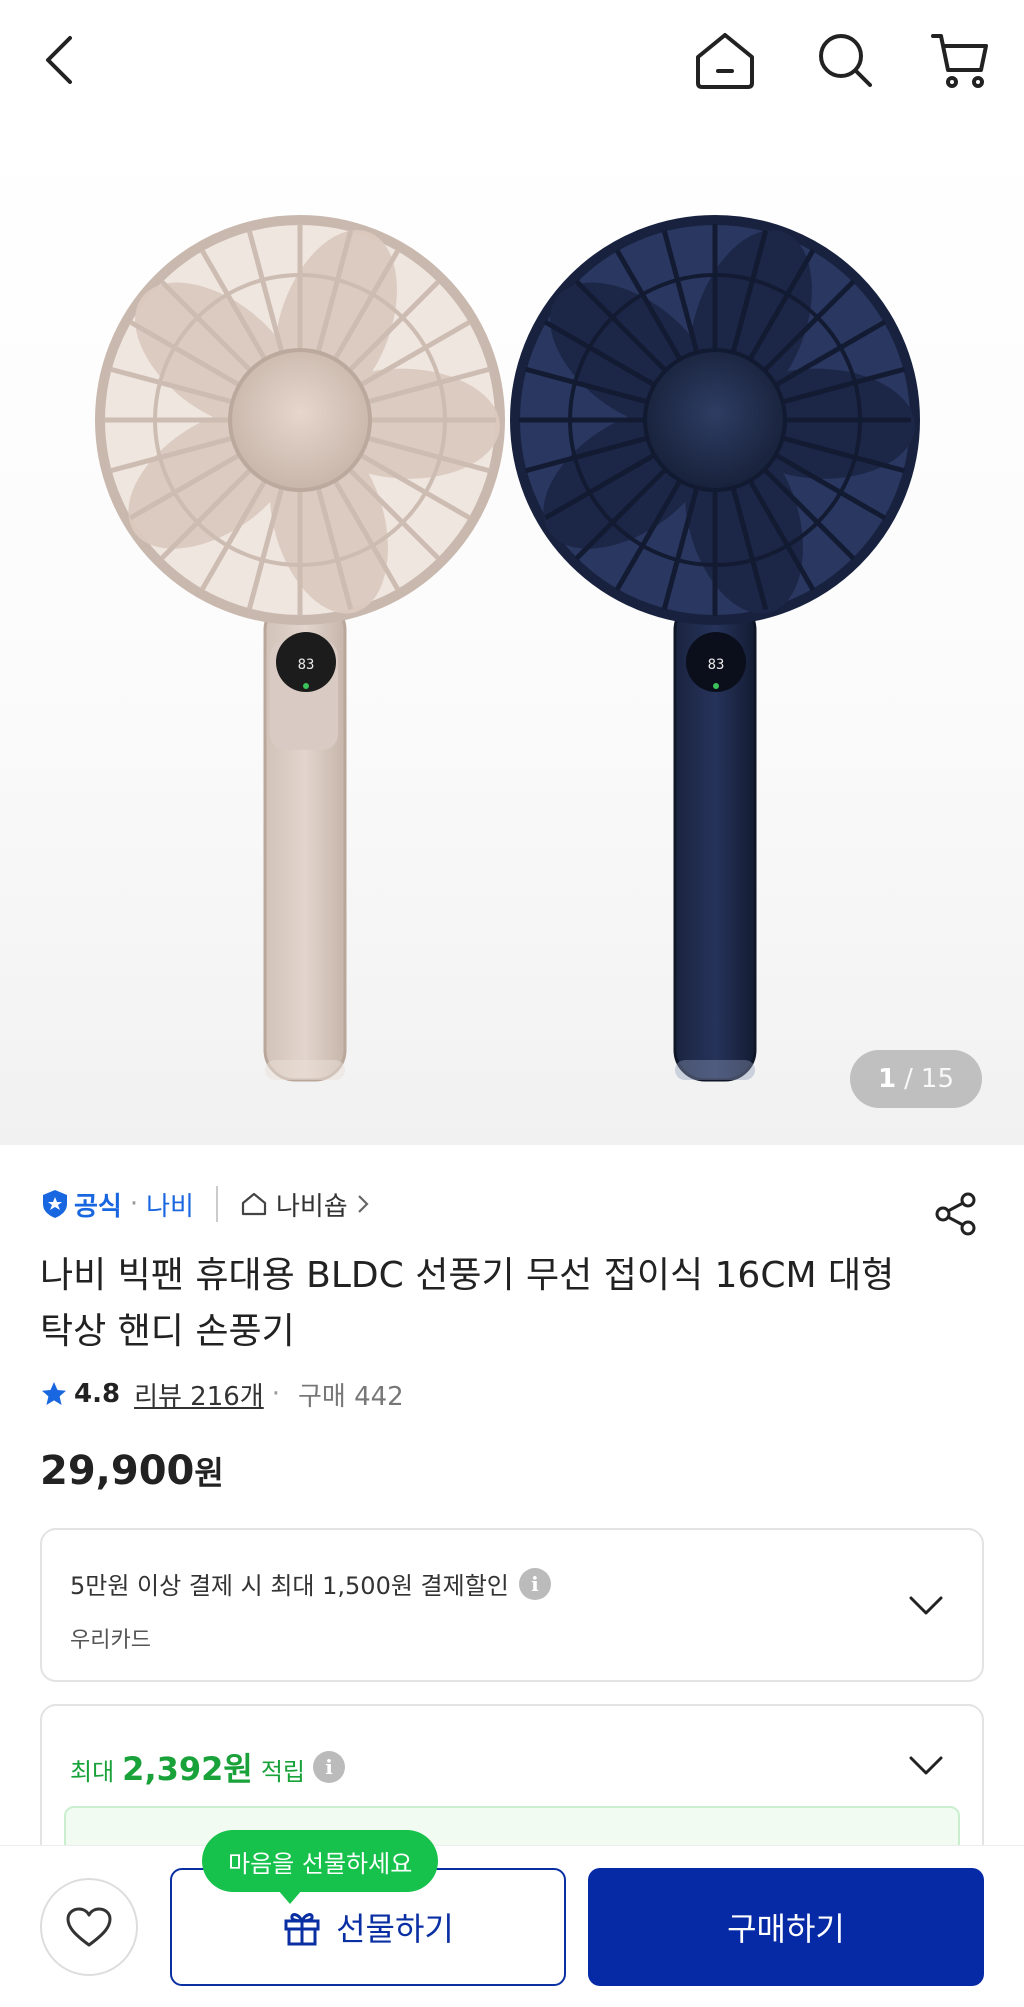 This screenshot has width=1024, height=2007. Describe the element at coordinates (512, 1926) in the screenshot. I see `bottom-action-bar: 선물하기 구매하기` at that location.